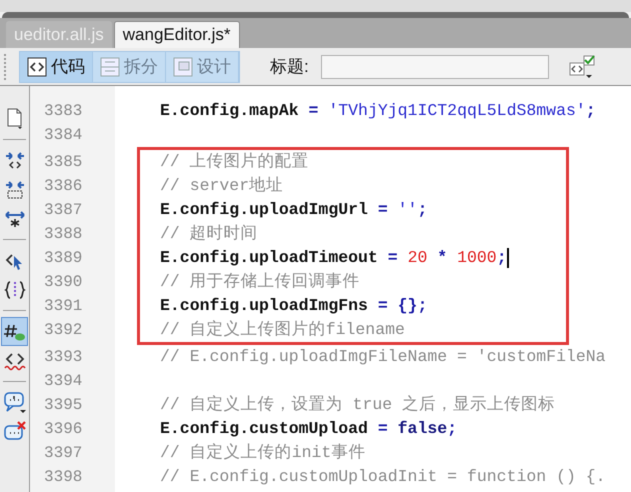 This screenshot has height=492, width=631. Describe the element at coordinates (63, 111) in the screenshot. I see `line-number: 3383` at that location.